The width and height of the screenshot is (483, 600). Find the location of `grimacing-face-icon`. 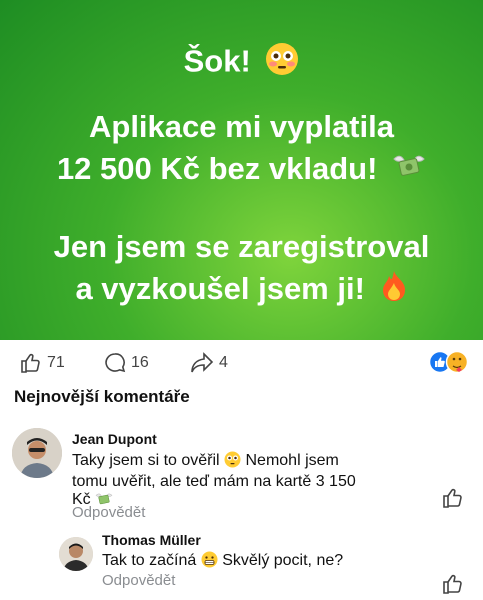

grimacing-face-icon is located at coordinates (209, 562).